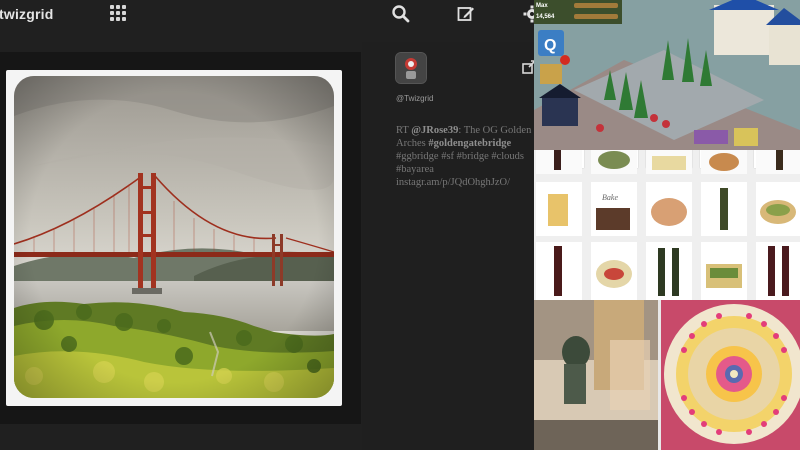 The height and width of the screenshot is (450, 800). What do you see at coordinates (434, 130) in the screenshot?
I see `tweet-mention: @JRose39` at bounding box center [434, 130].